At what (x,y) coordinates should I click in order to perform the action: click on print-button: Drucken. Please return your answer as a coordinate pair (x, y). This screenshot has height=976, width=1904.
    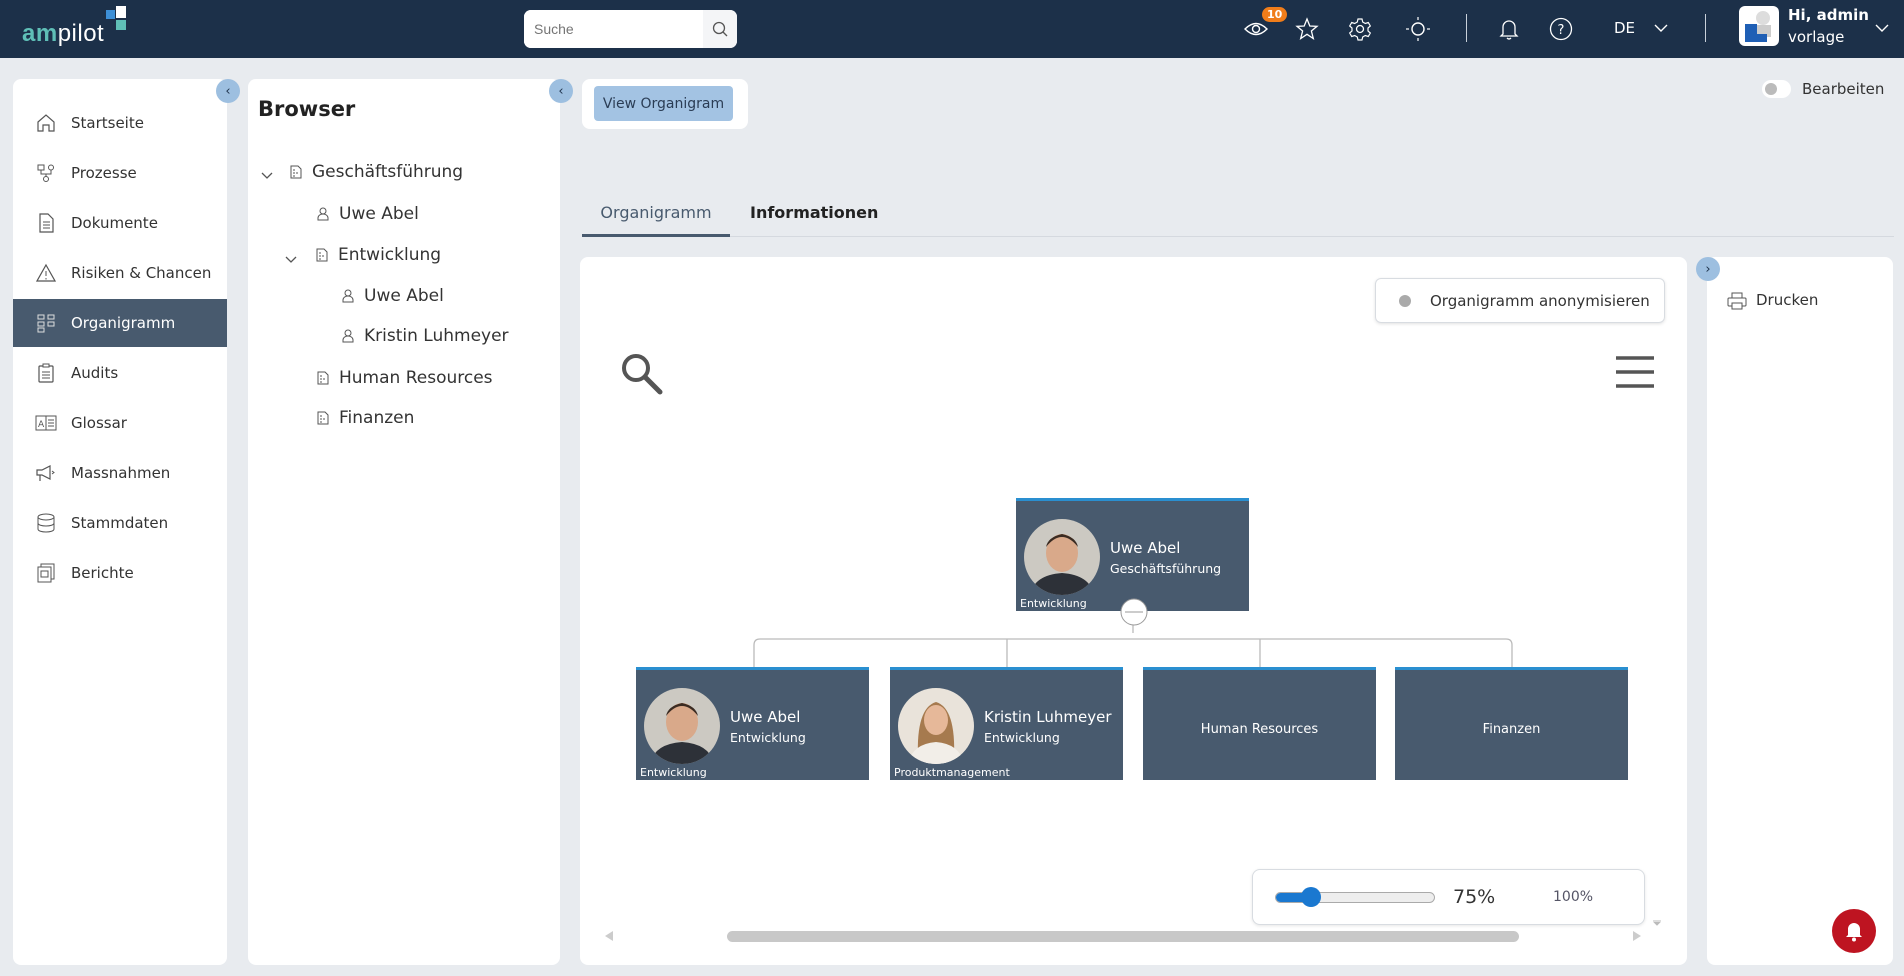
    Looking at the image, I should click on (1787, 300).